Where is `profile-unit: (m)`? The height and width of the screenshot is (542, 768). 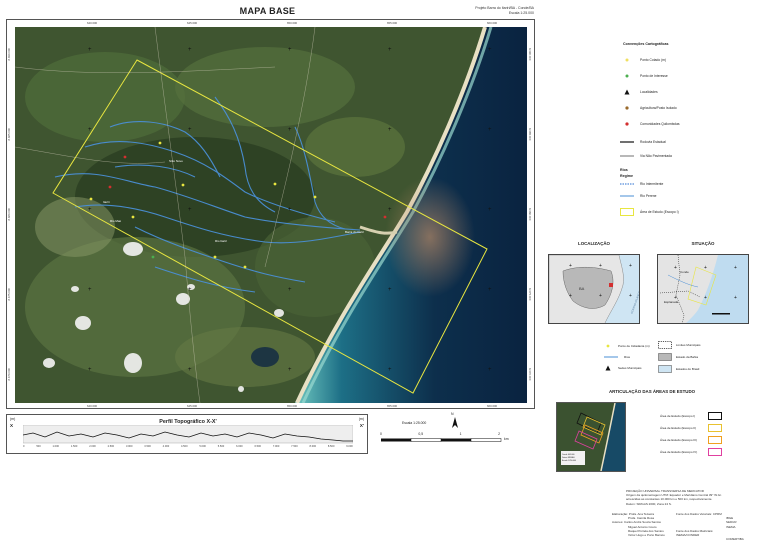 profile-unit: (m) is located at coordinates (13, 419).